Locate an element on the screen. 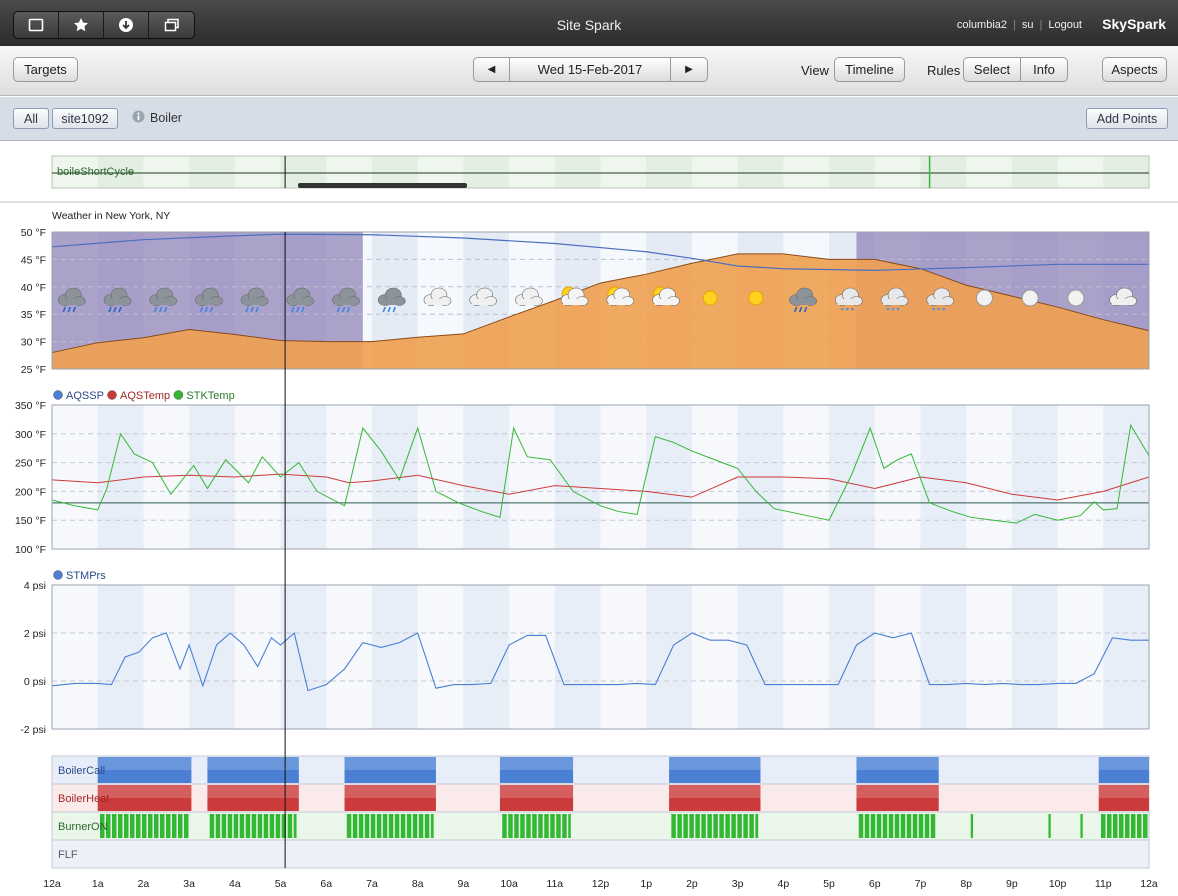  x-axis-label: 3p is located at coordinates (738, 884).